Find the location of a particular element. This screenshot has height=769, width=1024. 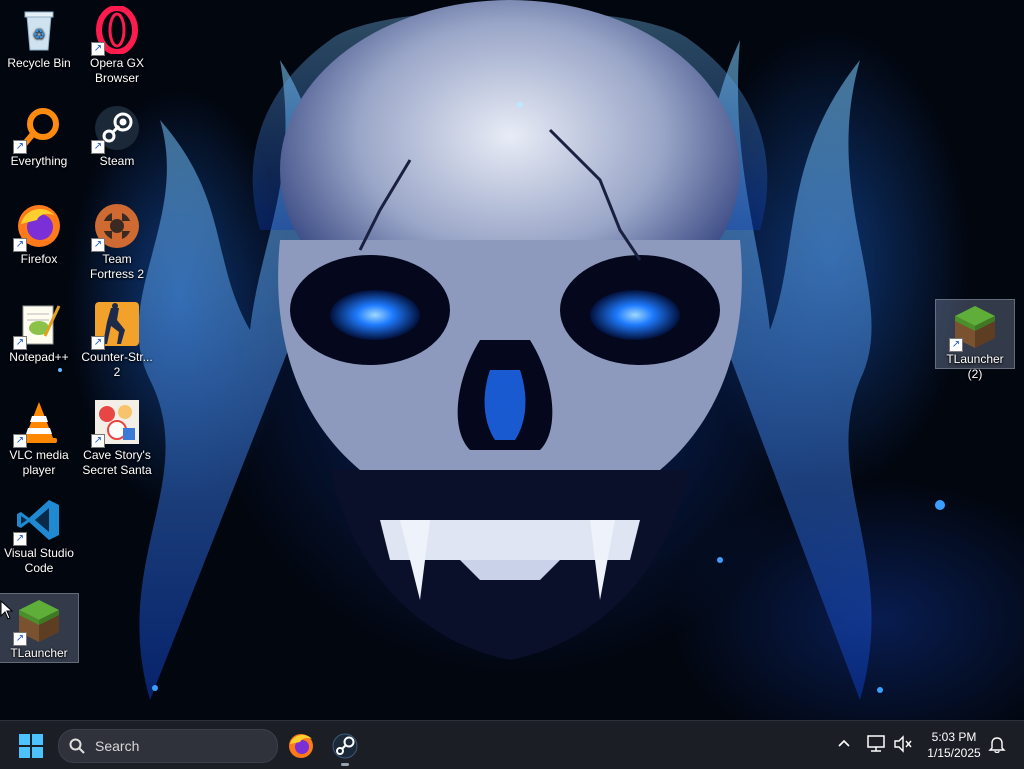

desktop-icon-counter-strike: ↗ Counter-Str... 2 is located at coordinates (117, 340).